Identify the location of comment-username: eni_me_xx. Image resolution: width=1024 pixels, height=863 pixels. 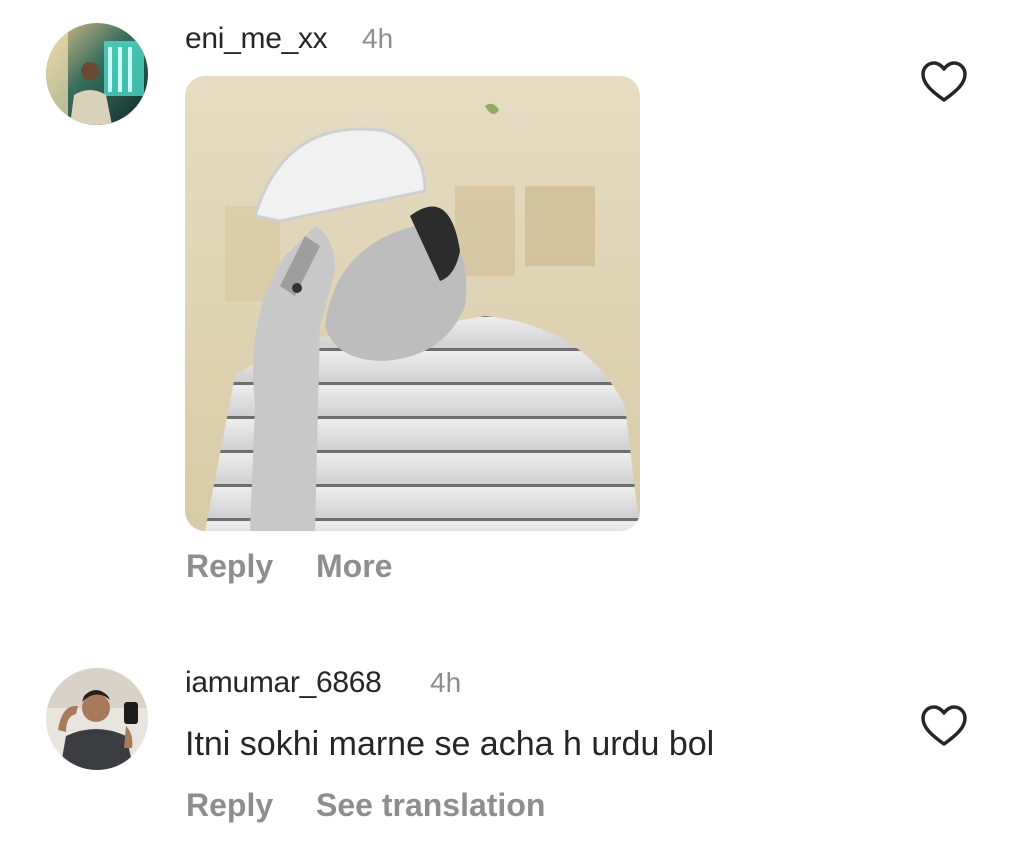
(256, 39).